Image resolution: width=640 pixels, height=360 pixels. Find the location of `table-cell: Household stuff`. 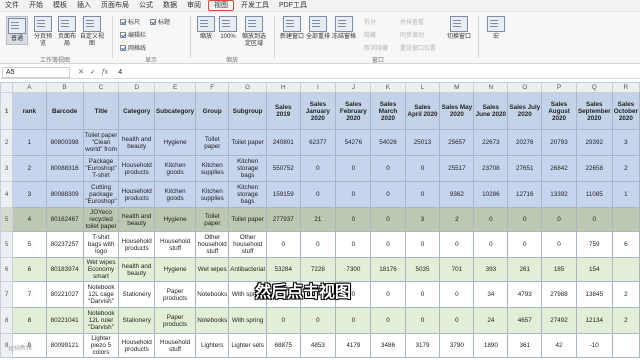

table-cell: Household stuff is located at coordinates (175, 345).